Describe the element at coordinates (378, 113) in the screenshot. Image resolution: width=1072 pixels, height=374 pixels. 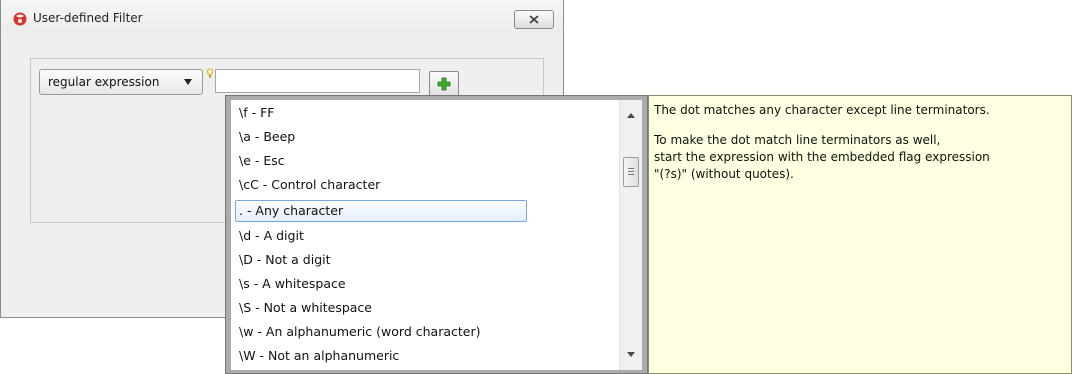
I see `list-item: \f - FF` at that location.